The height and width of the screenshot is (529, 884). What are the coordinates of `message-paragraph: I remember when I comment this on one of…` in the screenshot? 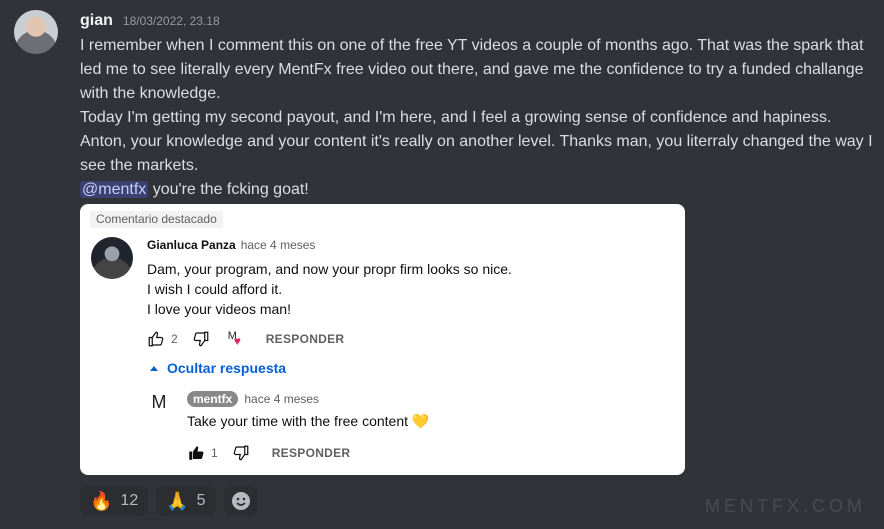 It's located at (472, 69).